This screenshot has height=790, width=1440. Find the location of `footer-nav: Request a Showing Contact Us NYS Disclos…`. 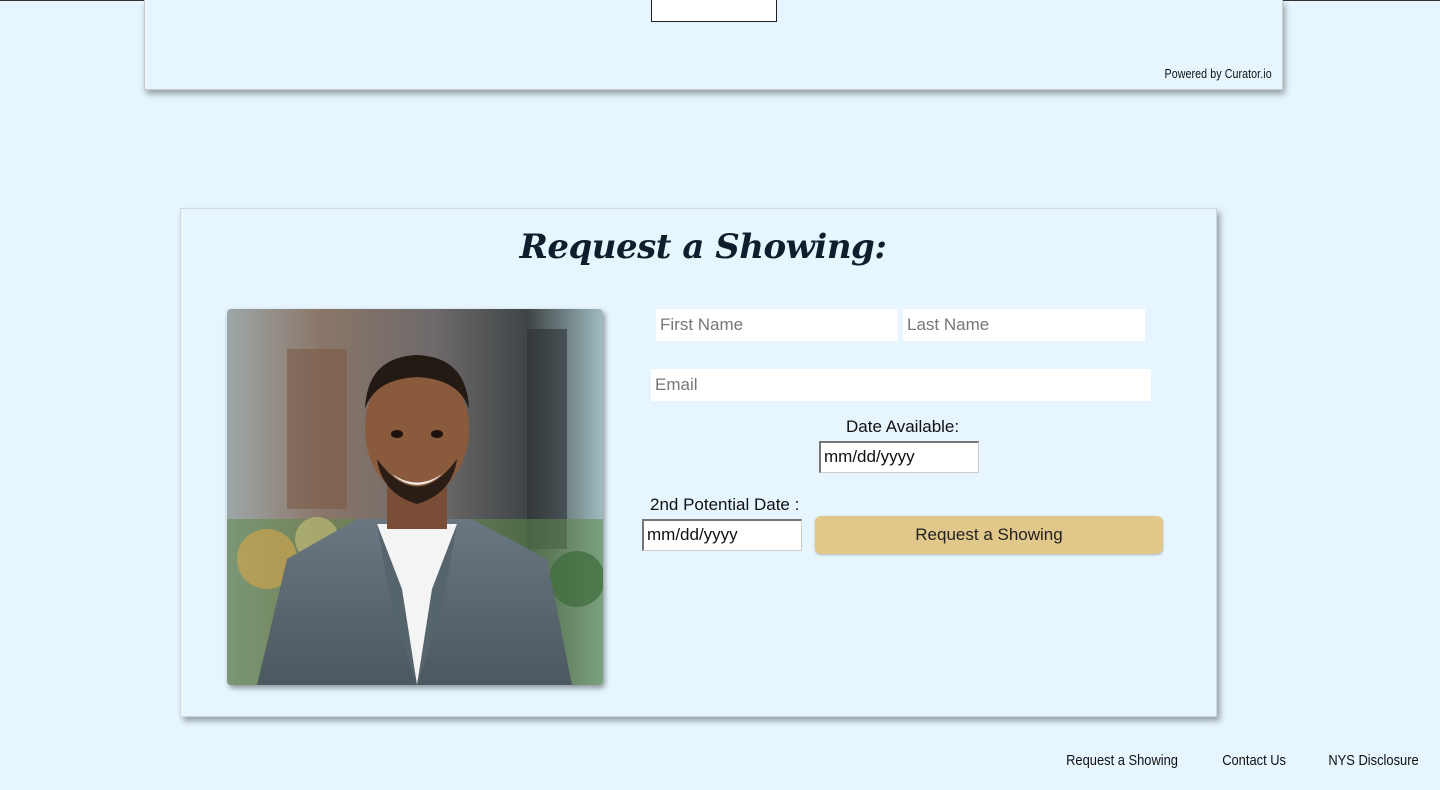

footer-nav: Request a Showing Contact Us NYS Disclos… is located at coordinates (1241, 760).